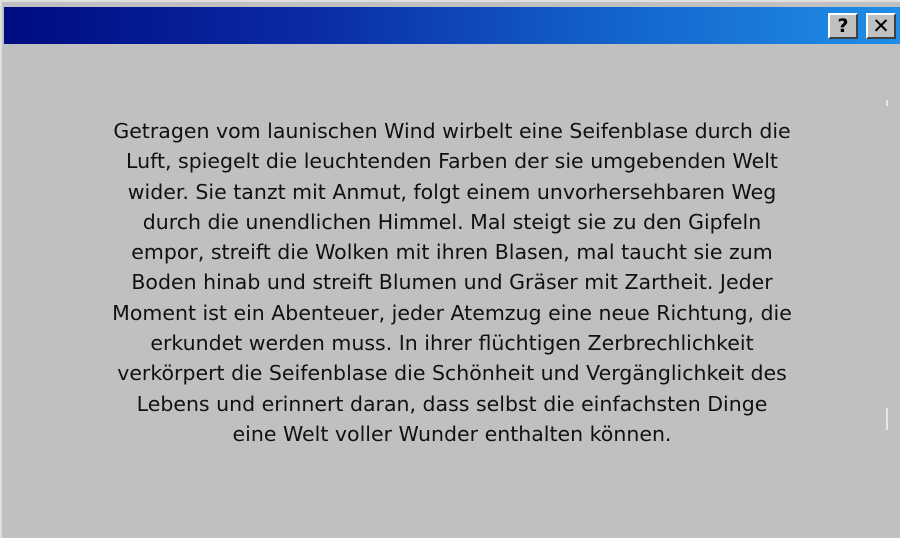 This screenshot has height=540, width=900. I want to click on scroll-marker-top, so click(887, 103).